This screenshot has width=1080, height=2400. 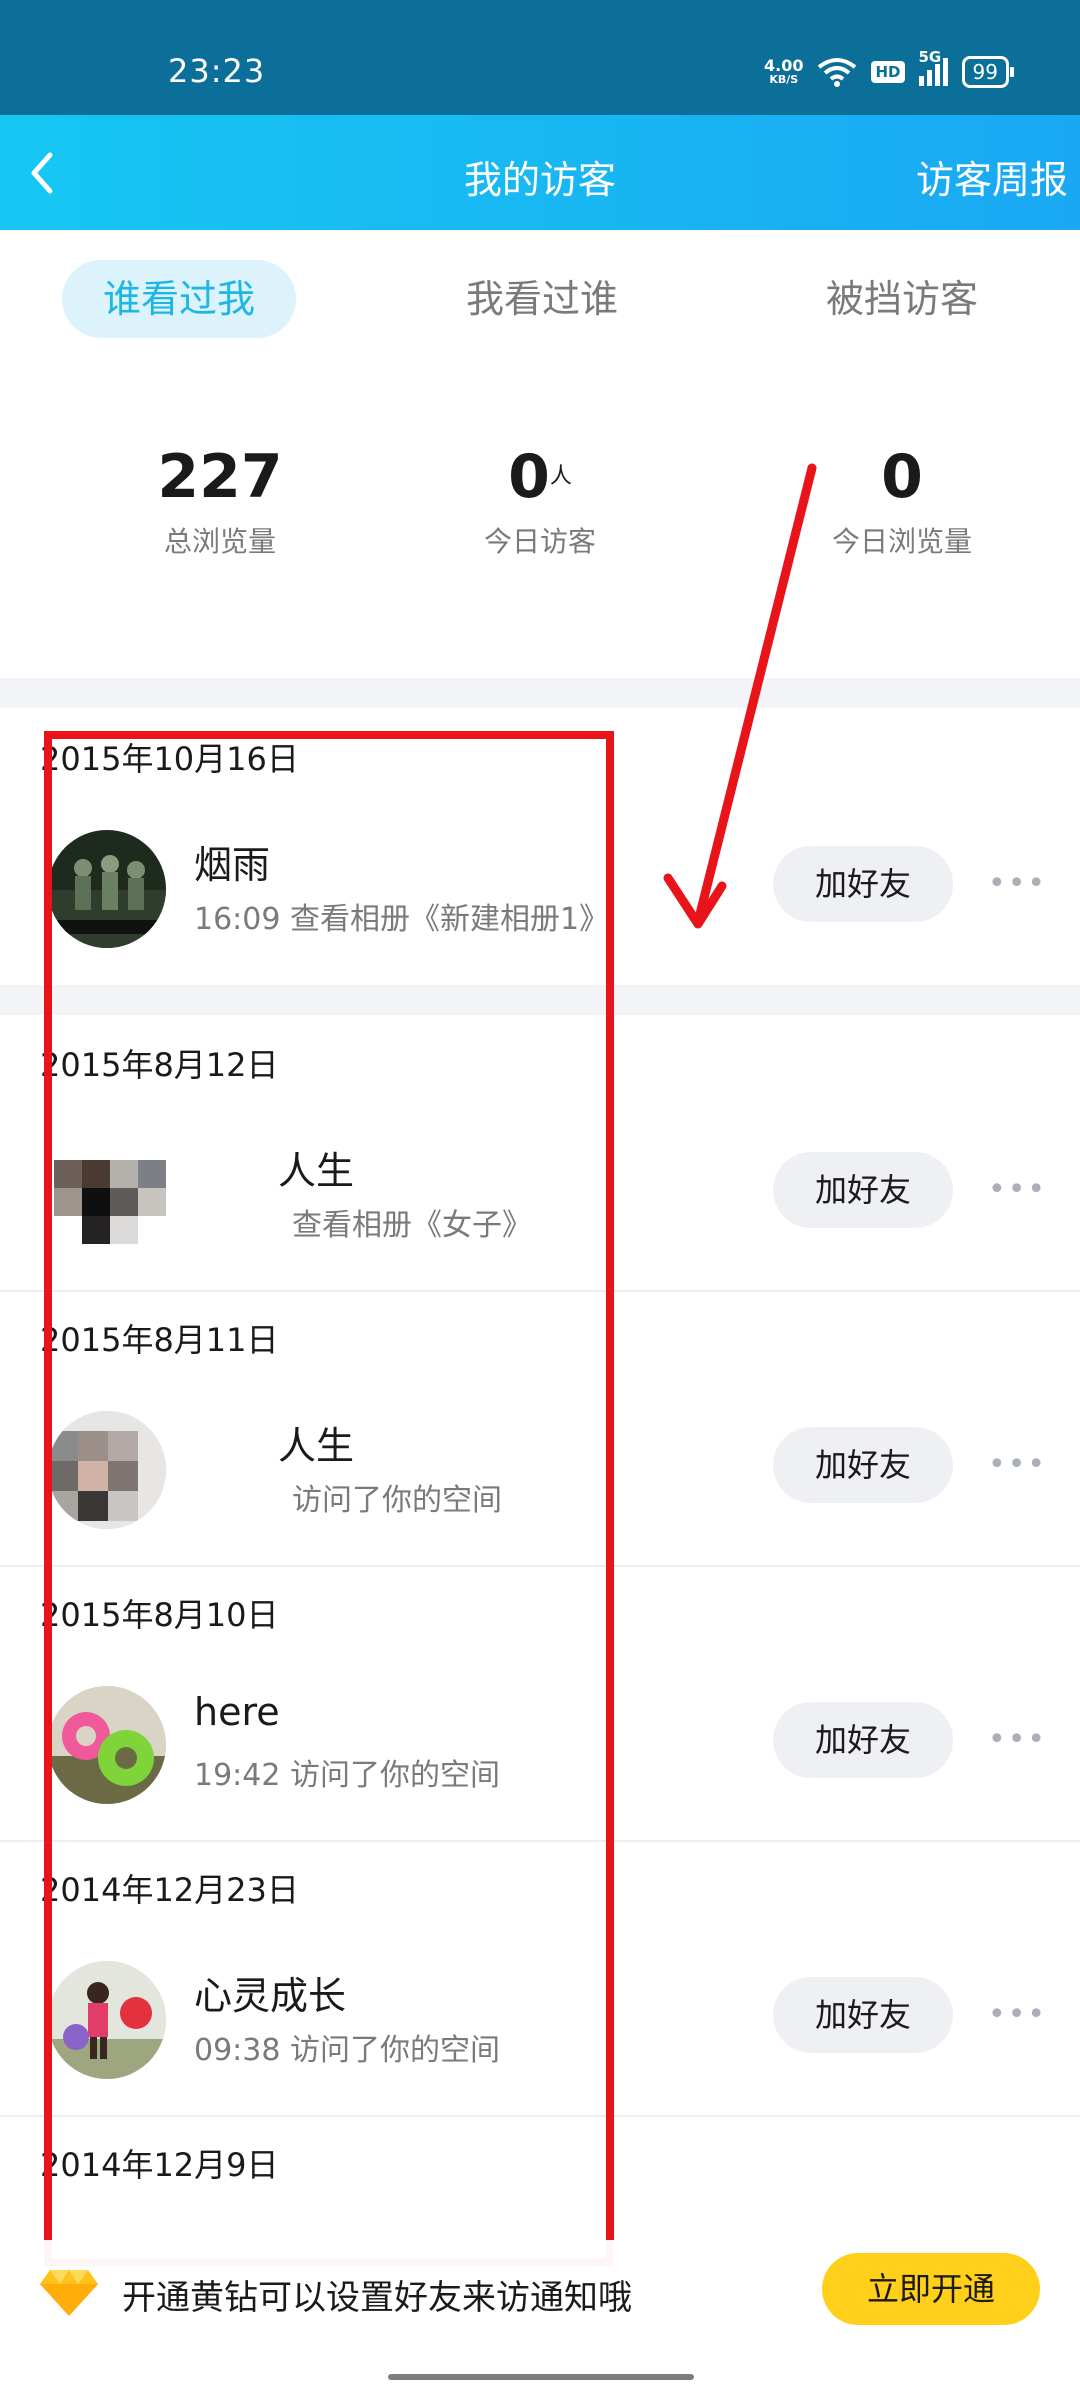 What do you see at coordinates (901, 541) in the screenshot?
I see `stat-today-views-label: 今日浏览量` at bounding box center [901, 541].